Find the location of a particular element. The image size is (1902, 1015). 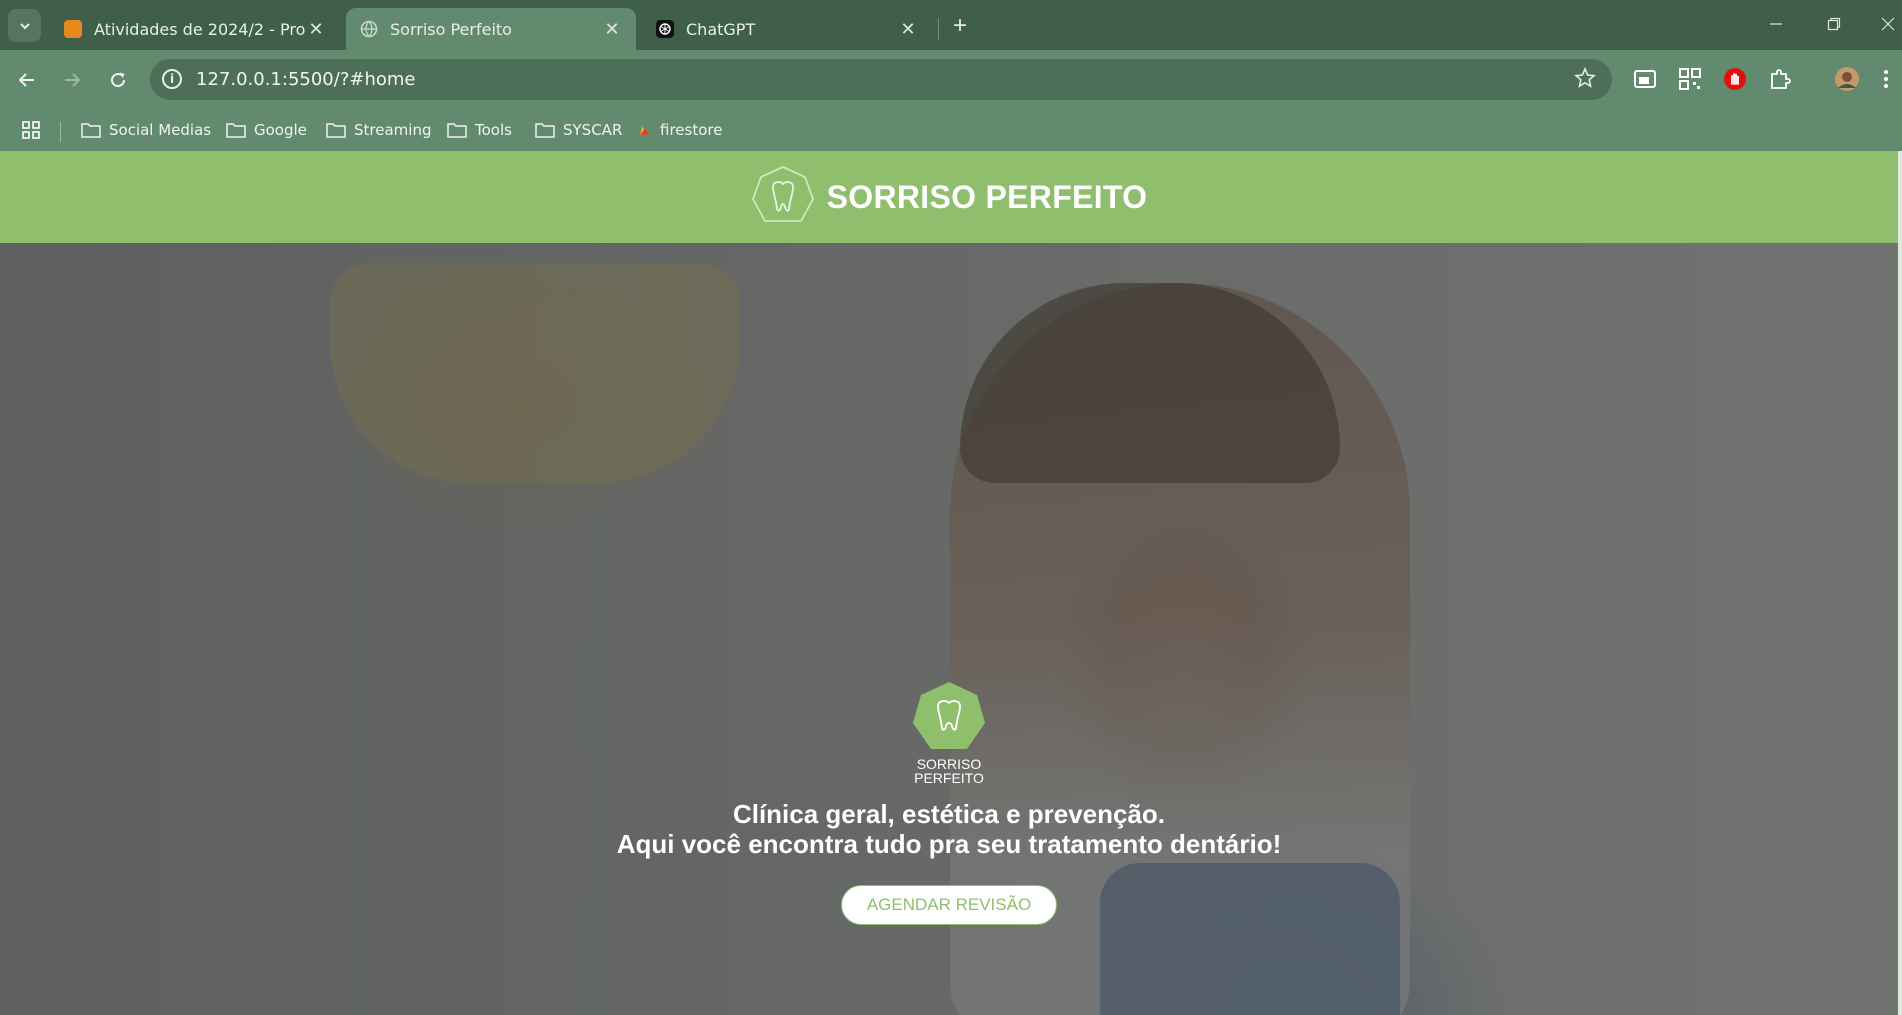

stop-hand-extension is located at coordinates (1735, 79).